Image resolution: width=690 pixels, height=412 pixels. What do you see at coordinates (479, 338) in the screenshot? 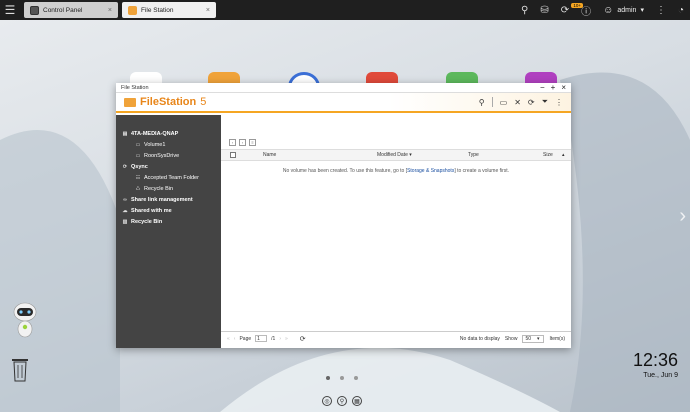
I see `status-text: No data to display` at bounding box center [479, 338].